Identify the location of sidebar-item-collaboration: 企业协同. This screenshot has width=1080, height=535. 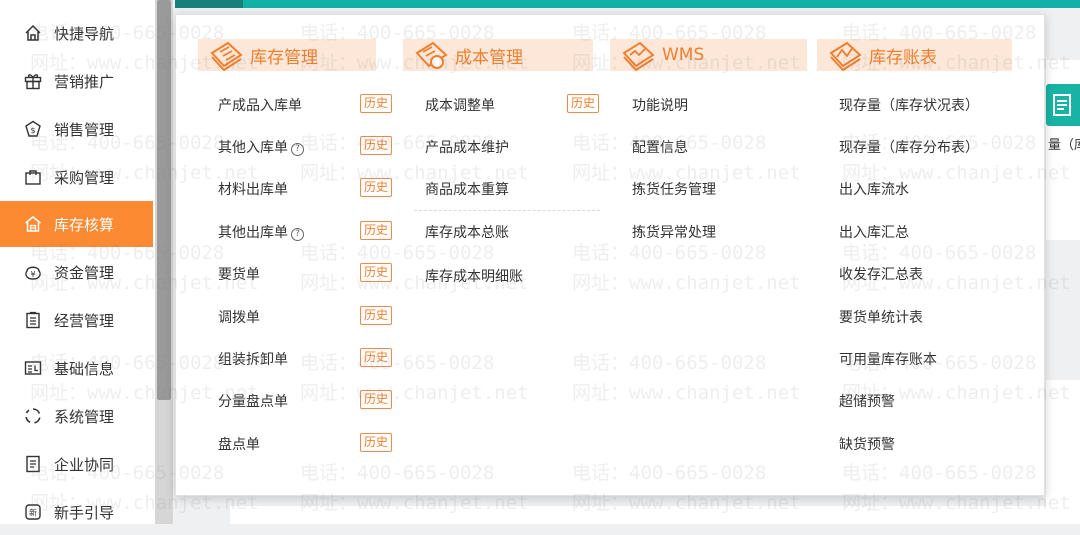
(76, 464).